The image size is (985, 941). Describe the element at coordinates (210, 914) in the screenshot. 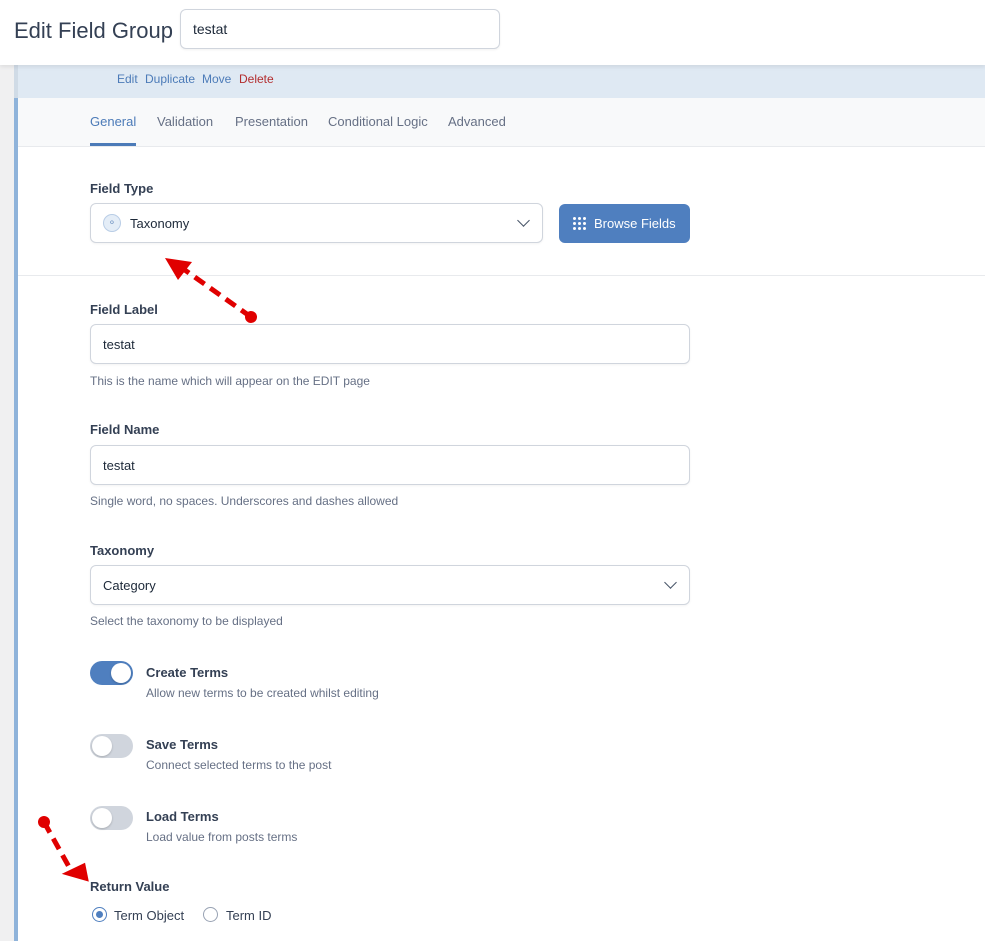

I see `term-id-radio` at that location.